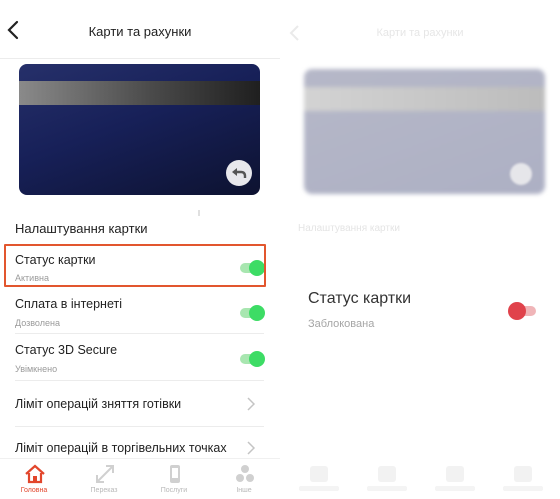 The height and width of the screenshot is (499, 560). Describe the element at coordinates (199, 213) in the screenshot. I see `card-pager-indicator` at that location.